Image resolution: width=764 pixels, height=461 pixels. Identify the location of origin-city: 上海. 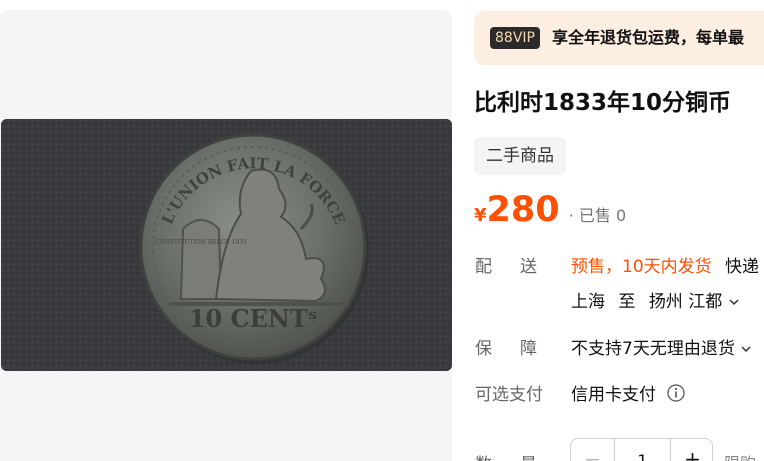
(588, 302).